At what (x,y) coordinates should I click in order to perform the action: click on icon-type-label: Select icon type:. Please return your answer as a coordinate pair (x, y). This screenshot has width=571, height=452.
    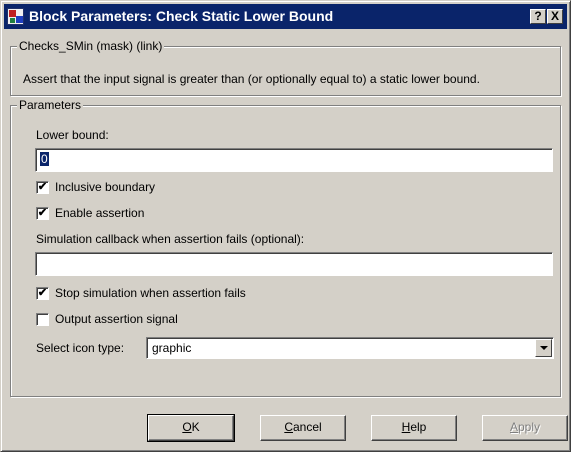
    Looking at the image, I should click on (80, 348).